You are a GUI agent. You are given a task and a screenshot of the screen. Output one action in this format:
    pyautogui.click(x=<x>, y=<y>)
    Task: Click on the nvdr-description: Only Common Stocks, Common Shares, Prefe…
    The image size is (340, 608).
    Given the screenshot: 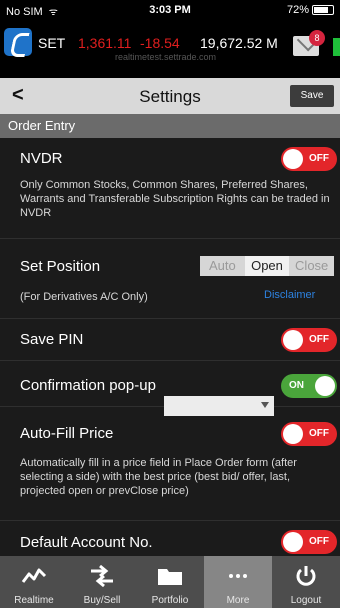 What is the action you would take?
    pyautogui.click(x=175, y=199)
    